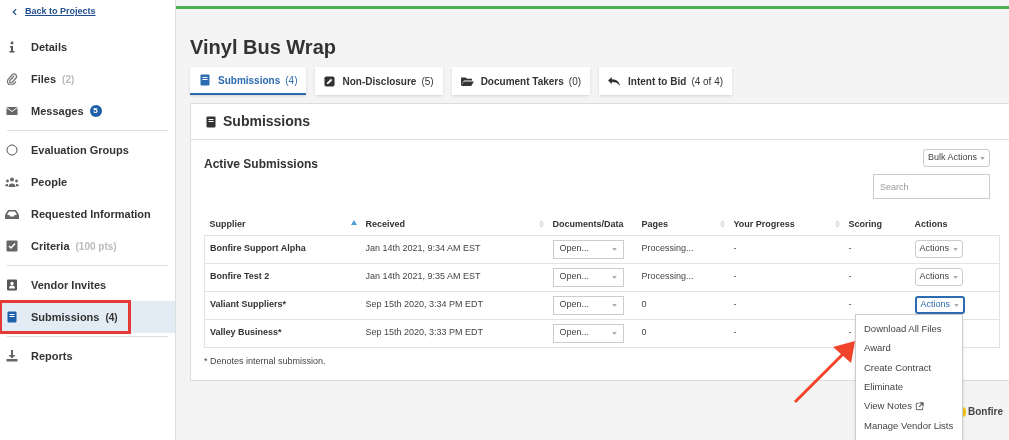 The image size is (1009, 440). Describe the element at coordinates (87, 214) in the screenshot. I see `sidebar-item: Requested Information` at that location.